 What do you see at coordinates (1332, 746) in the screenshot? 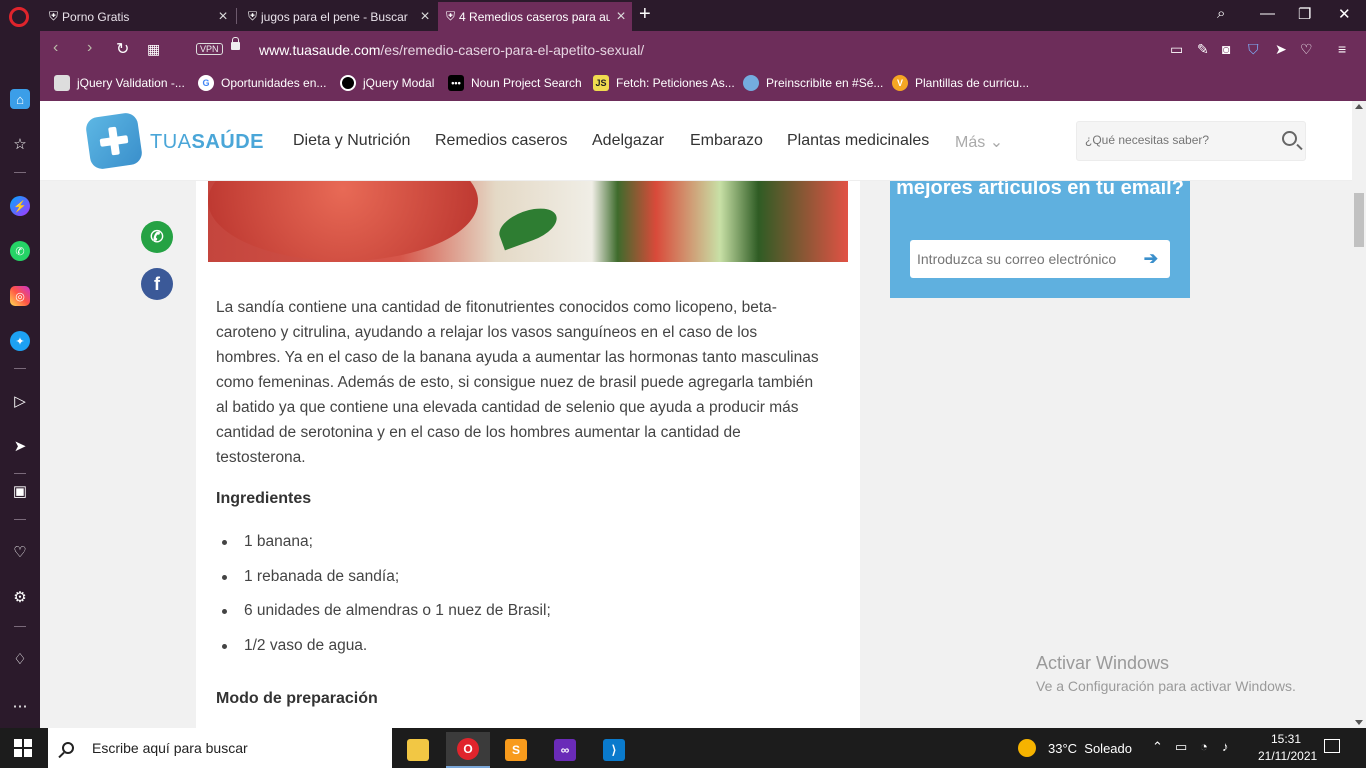
I see `notifications-icon` at bounding box center [1332, 746].